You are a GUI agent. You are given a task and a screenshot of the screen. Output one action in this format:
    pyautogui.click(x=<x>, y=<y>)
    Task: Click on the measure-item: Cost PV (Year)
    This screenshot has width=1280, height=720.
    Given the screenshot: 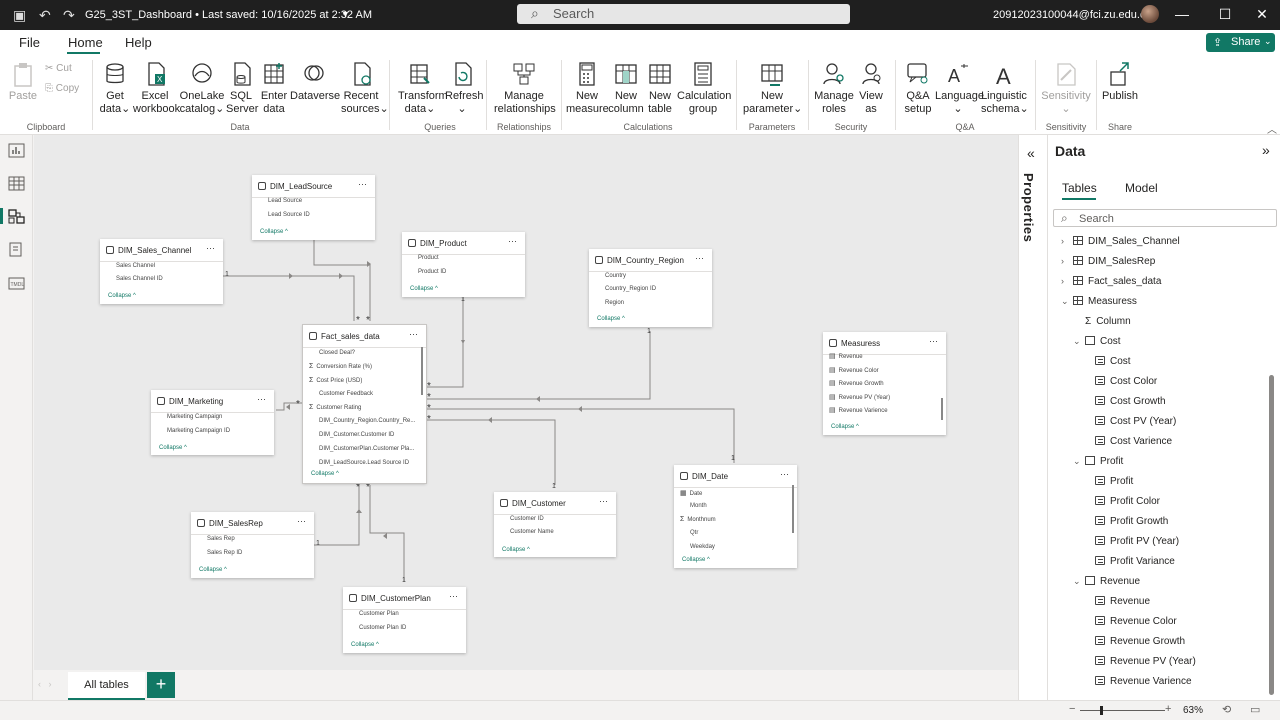 What is the action you would take?
    pyautogui.click(x=1135, y=426)
    